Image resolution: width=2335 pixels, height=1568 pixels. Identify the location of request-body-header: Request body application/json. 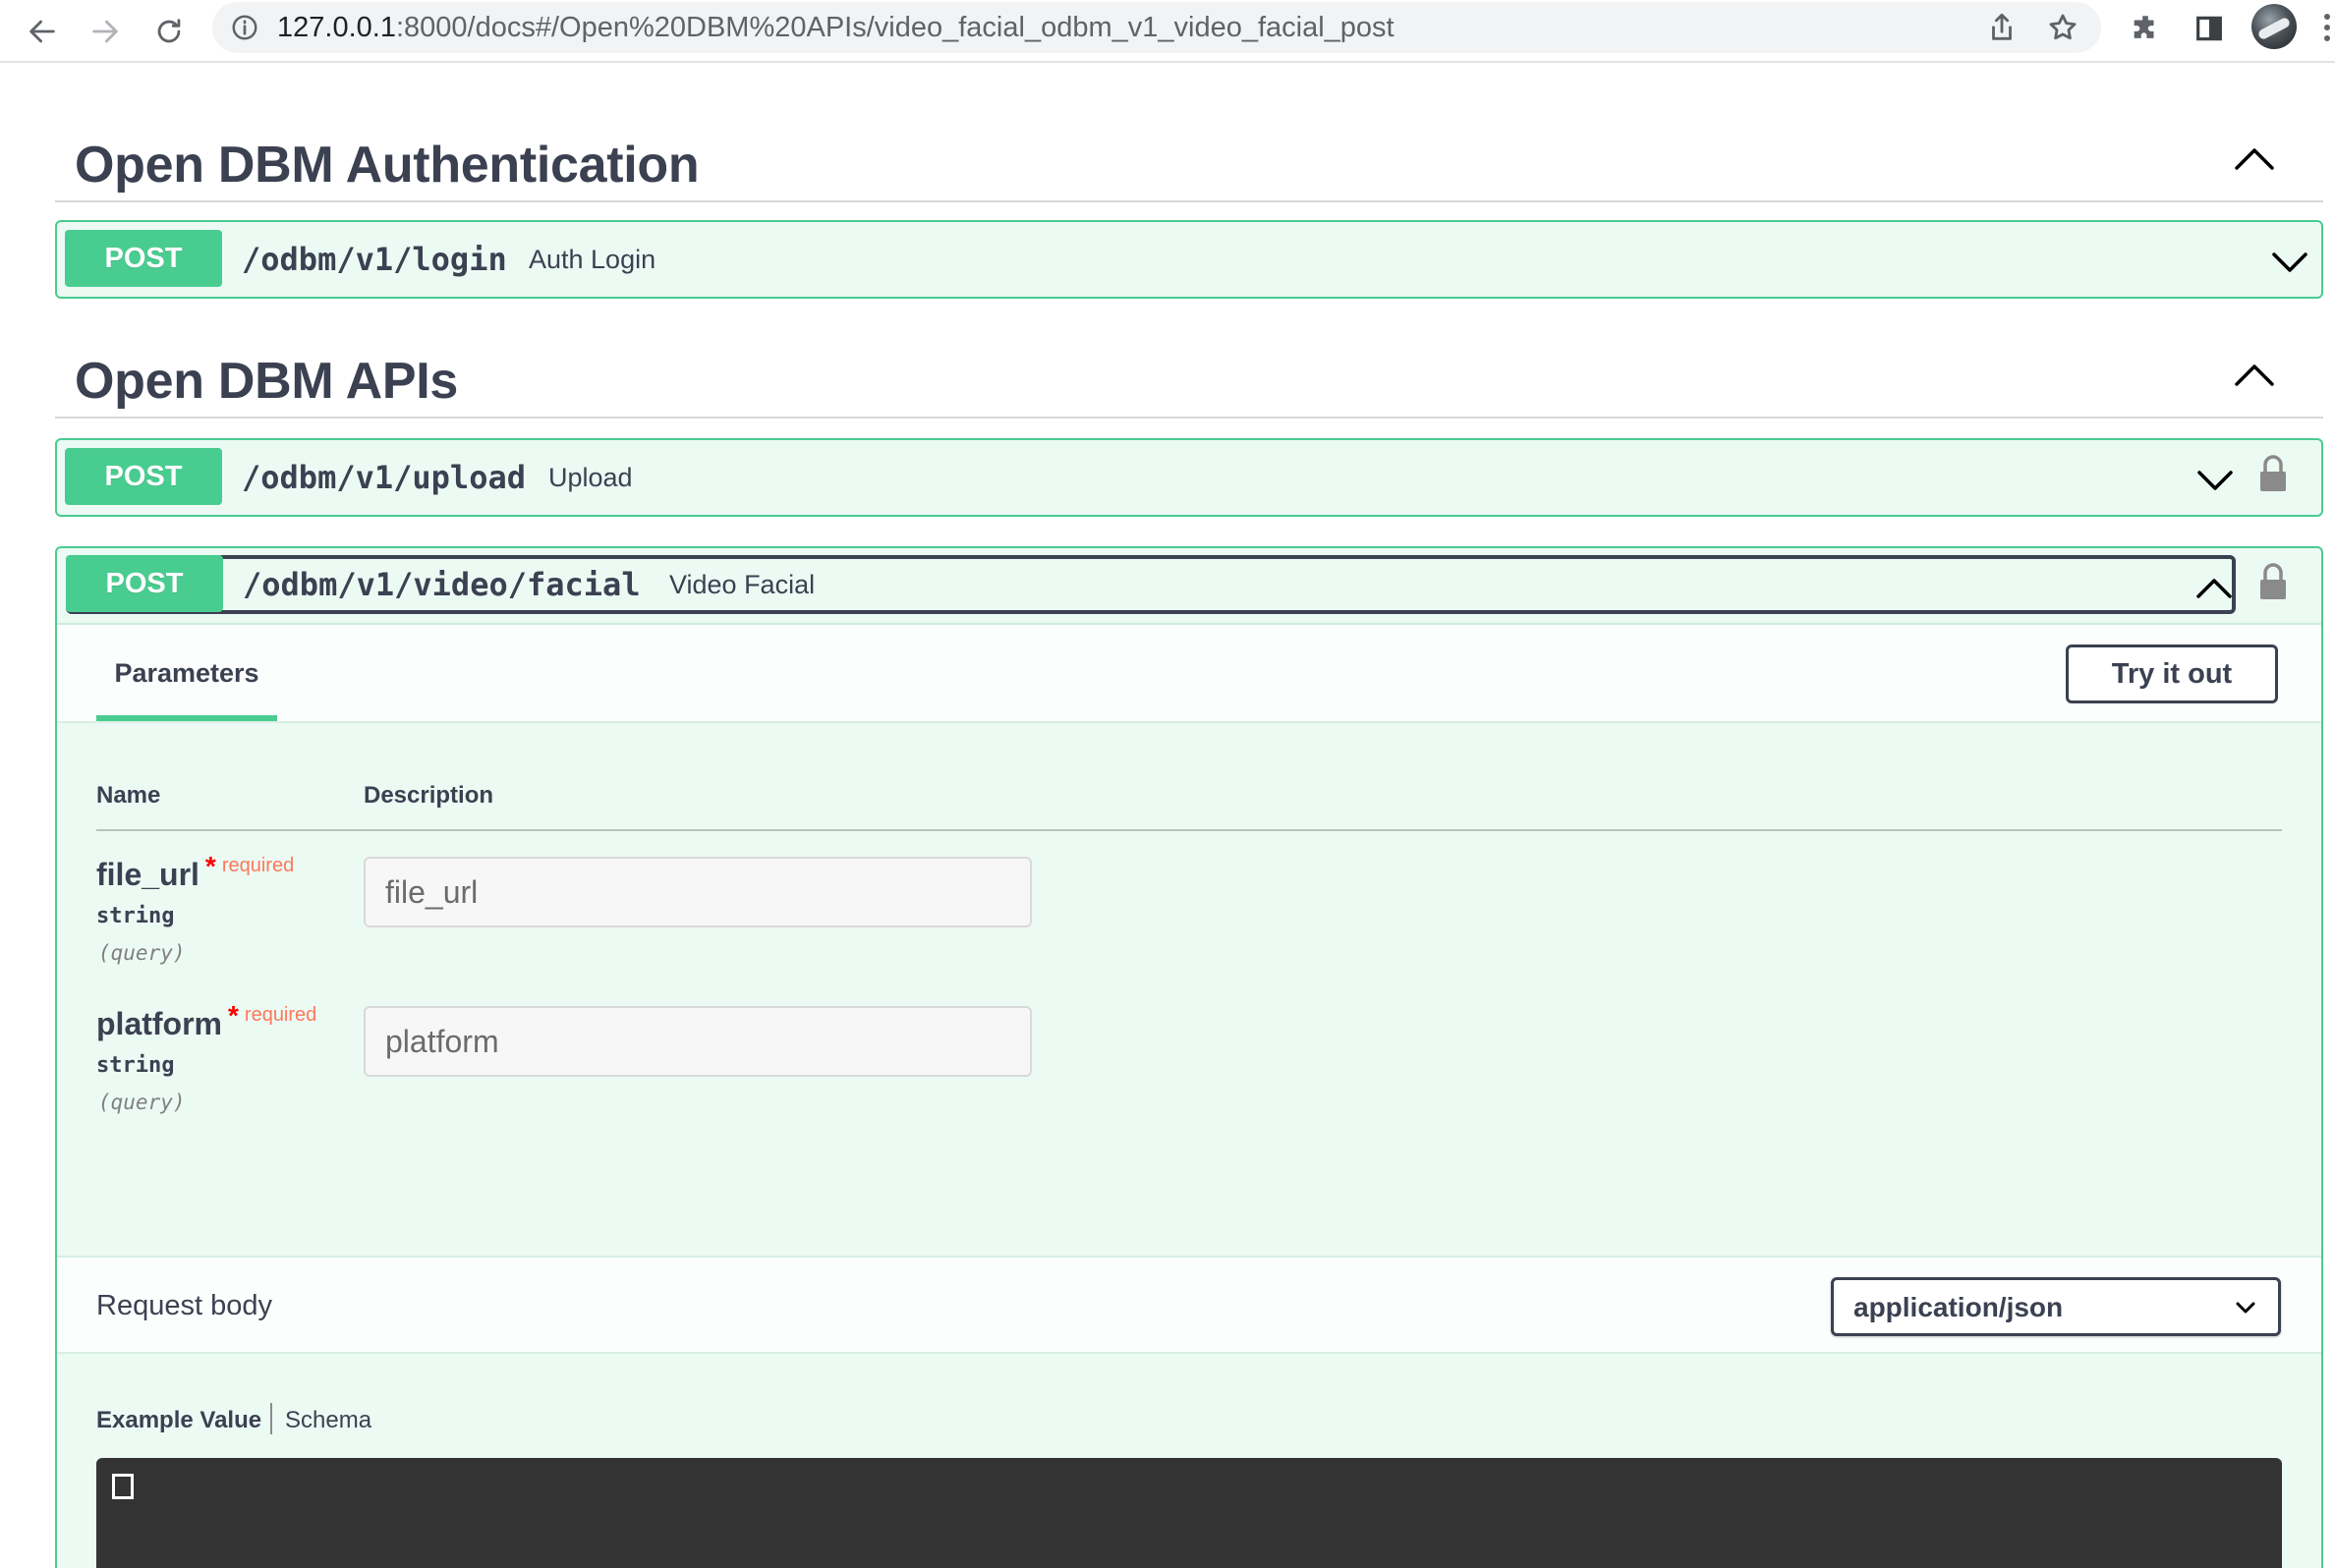
(1189, 1305).